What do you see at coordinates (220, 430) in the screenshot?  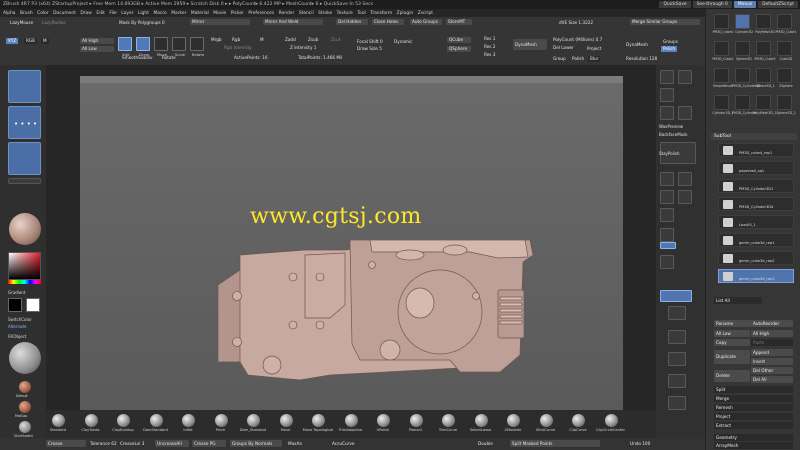 I see `brush-label: Pinch` at bounding box center [220, 430].